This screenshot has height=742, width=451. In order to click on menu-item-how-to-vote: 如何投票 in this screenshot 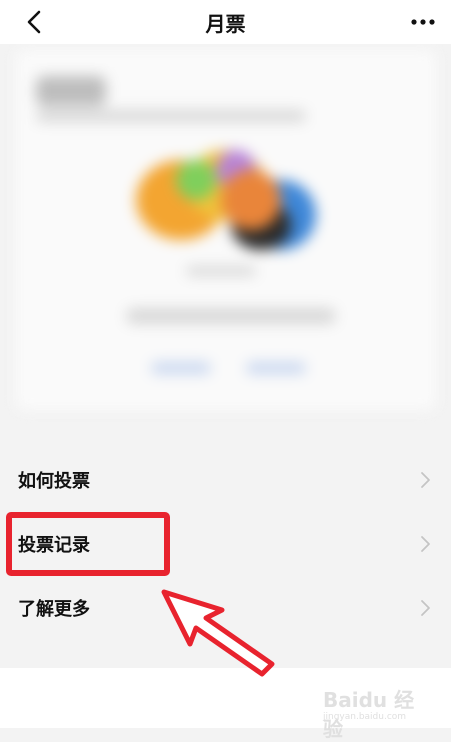, I will do `click(225, 480)`.